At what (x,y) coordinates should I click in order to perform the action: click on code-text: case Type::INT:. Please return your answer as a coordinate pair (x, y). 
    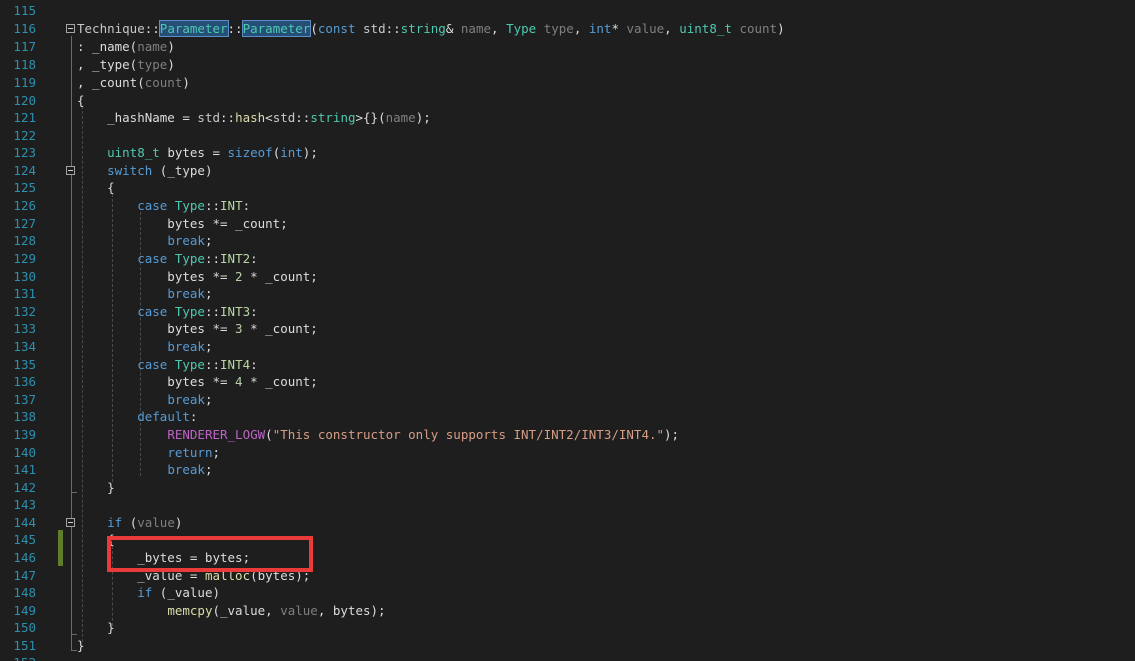
    Looking at the image, I should click on (194, 205).